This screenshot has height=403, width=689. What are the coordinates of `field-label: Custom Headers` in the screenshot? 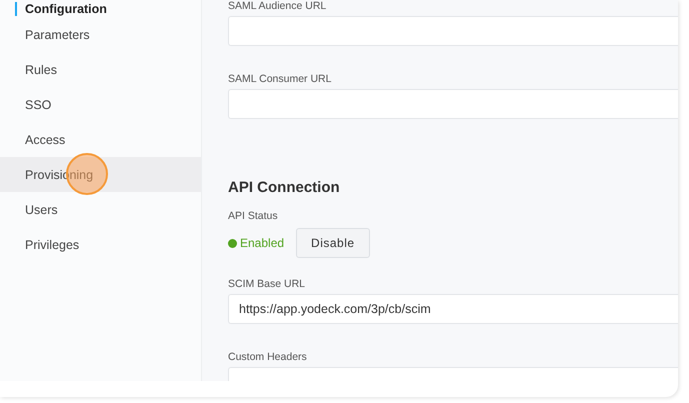 It's located at (268, 357).